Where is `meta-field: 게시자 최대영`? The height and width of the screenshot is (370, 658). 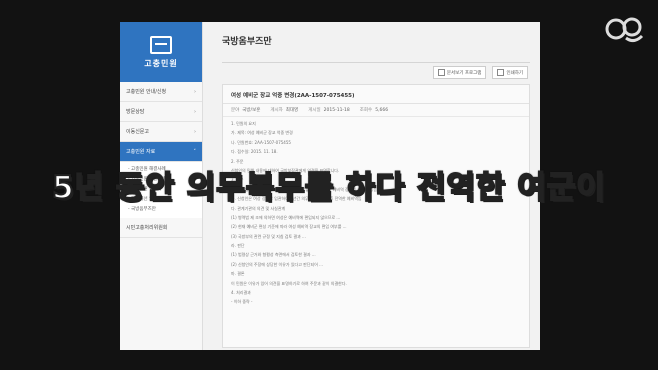 meta-field: 게시자 최대영 is located at coordinates (284, 110).